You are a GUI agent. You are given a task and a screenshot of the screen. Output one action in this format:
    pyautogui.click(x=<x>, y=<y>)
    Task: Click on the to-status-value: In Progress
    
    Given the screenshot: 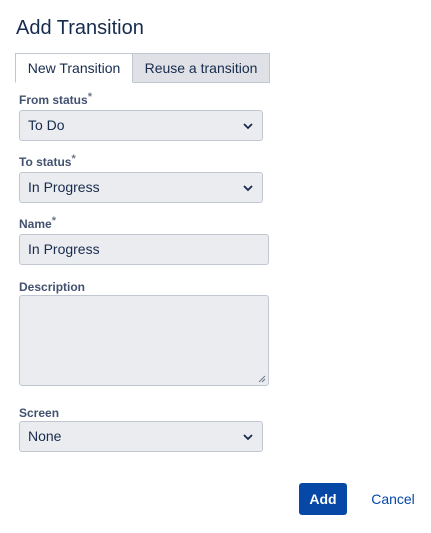 What is the action you would take?
    pyautogui.click(x=64, y=187)
    